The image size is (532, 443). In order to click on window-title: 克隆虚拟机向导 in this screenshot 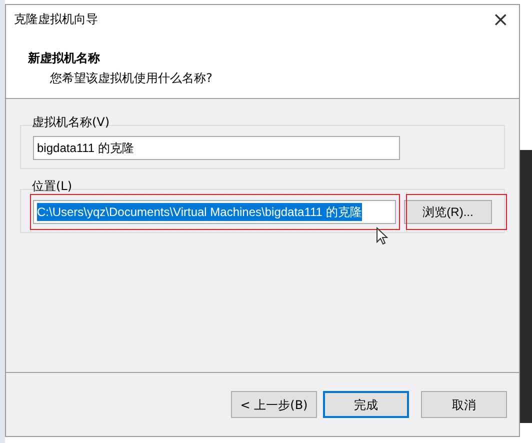, I will do `click(56, 19)`.